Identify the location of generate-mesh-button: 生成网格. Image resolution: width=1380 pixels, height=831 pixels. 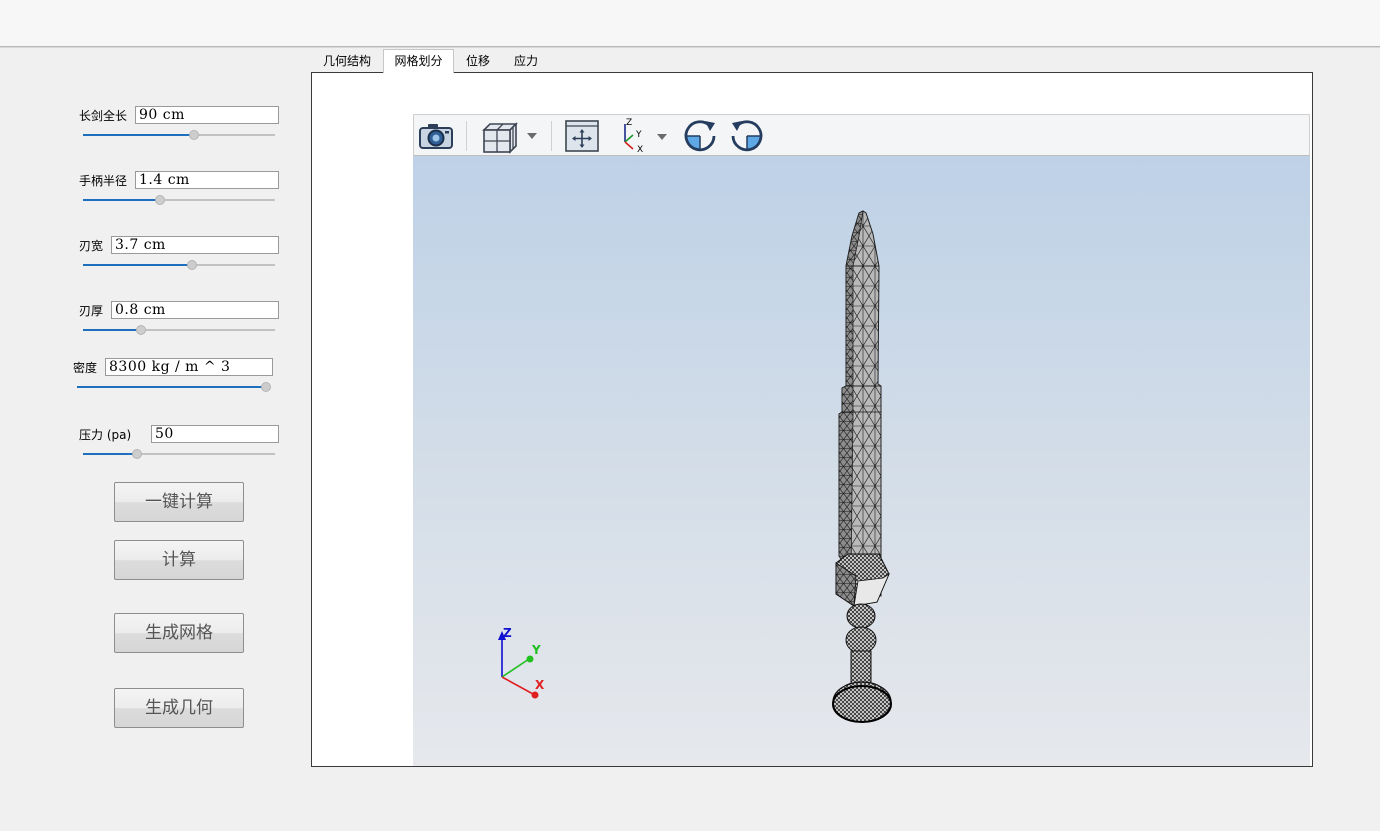
(179, 633).